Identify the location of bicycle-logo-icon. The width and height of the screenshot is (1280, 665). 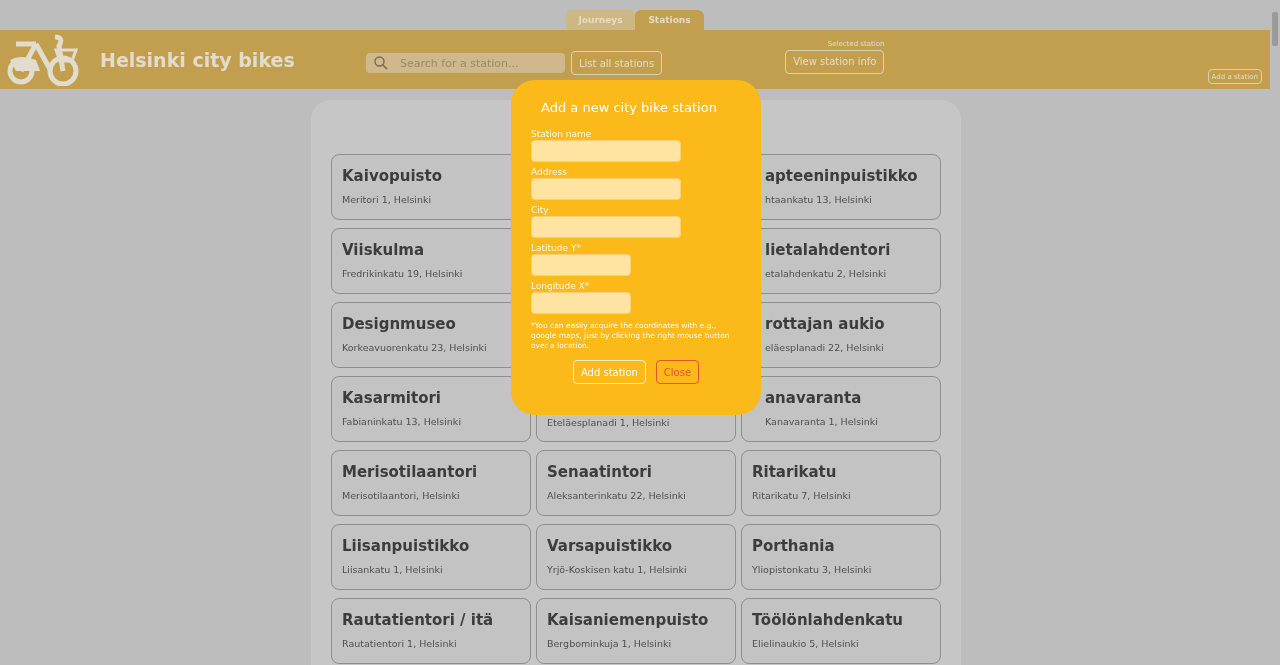
(43, 59).